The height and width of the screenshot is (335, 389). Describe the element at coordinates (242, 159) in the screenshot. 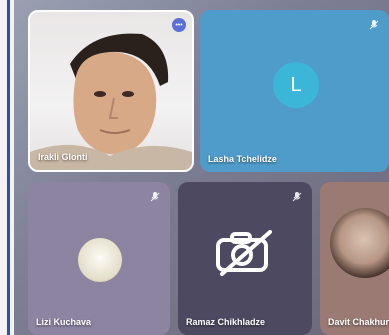

I see `participant-name: Lasha Tchelidze` at that location.